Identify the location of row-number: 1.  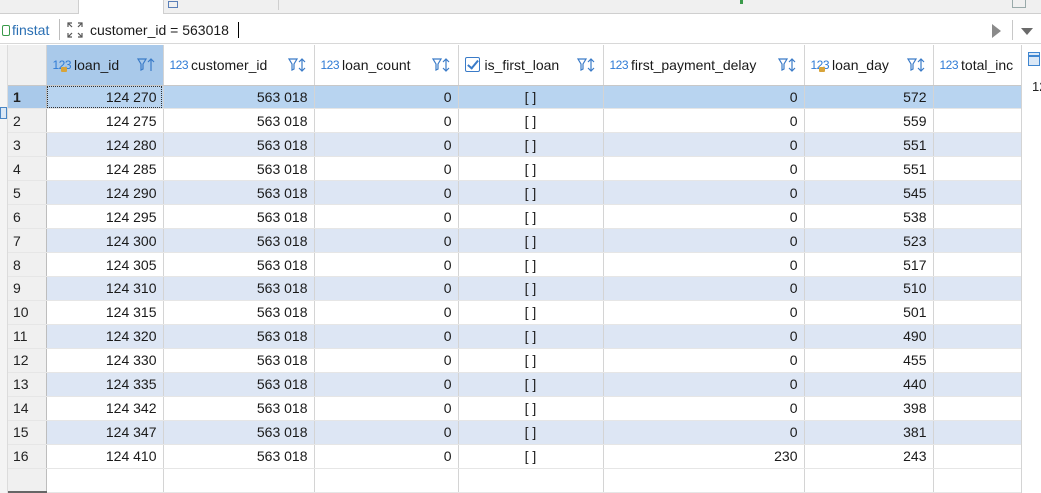
(27, 97).